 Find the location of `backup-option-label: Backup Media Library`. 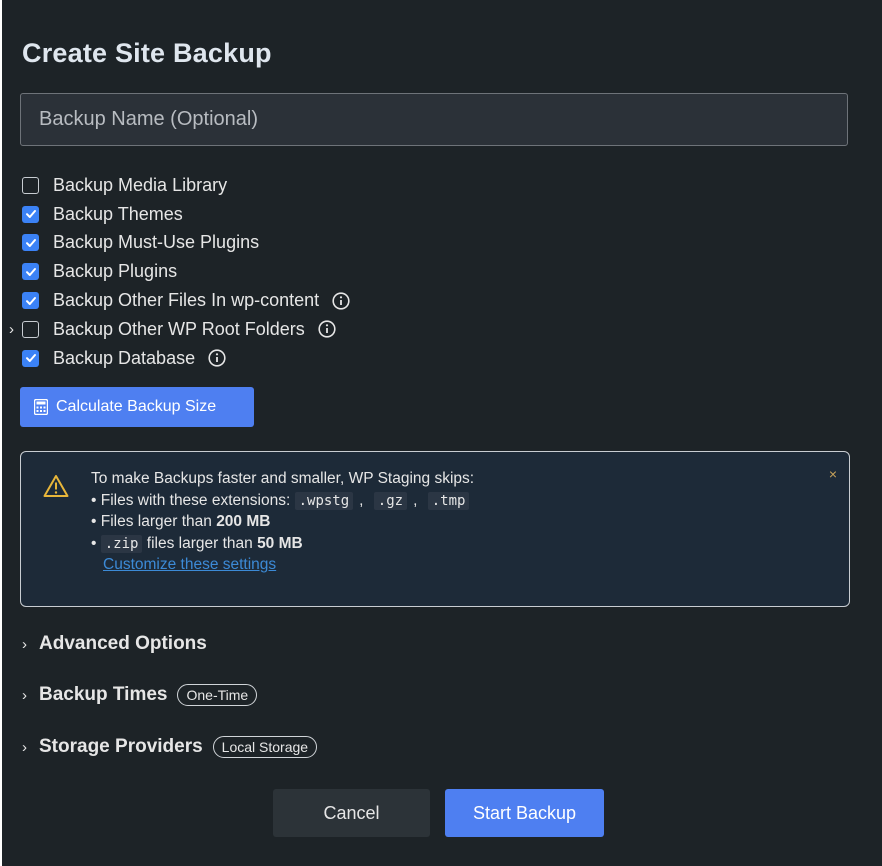

backup-option-label: Backup Media Library is located at coordinates (140, 184).